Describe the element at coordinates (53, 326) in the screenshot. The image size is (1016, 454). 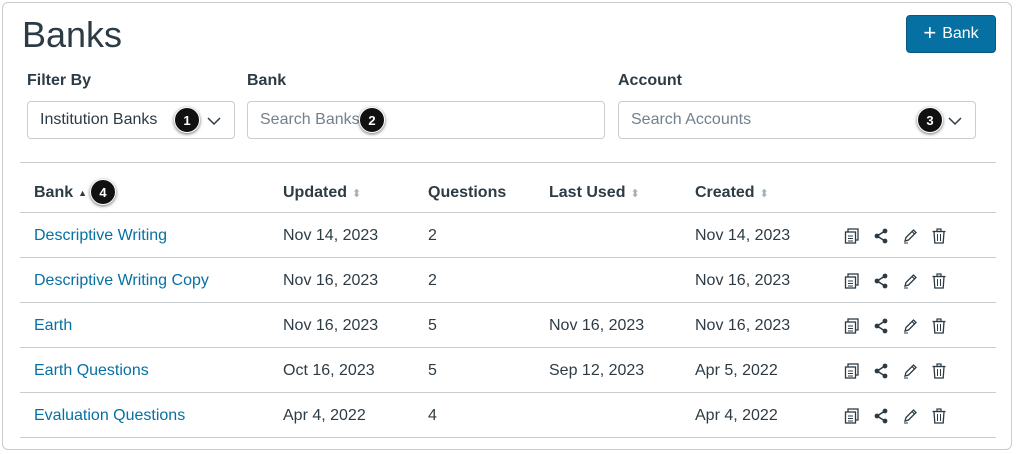
I see `bank-name-link: Earth` at that location.